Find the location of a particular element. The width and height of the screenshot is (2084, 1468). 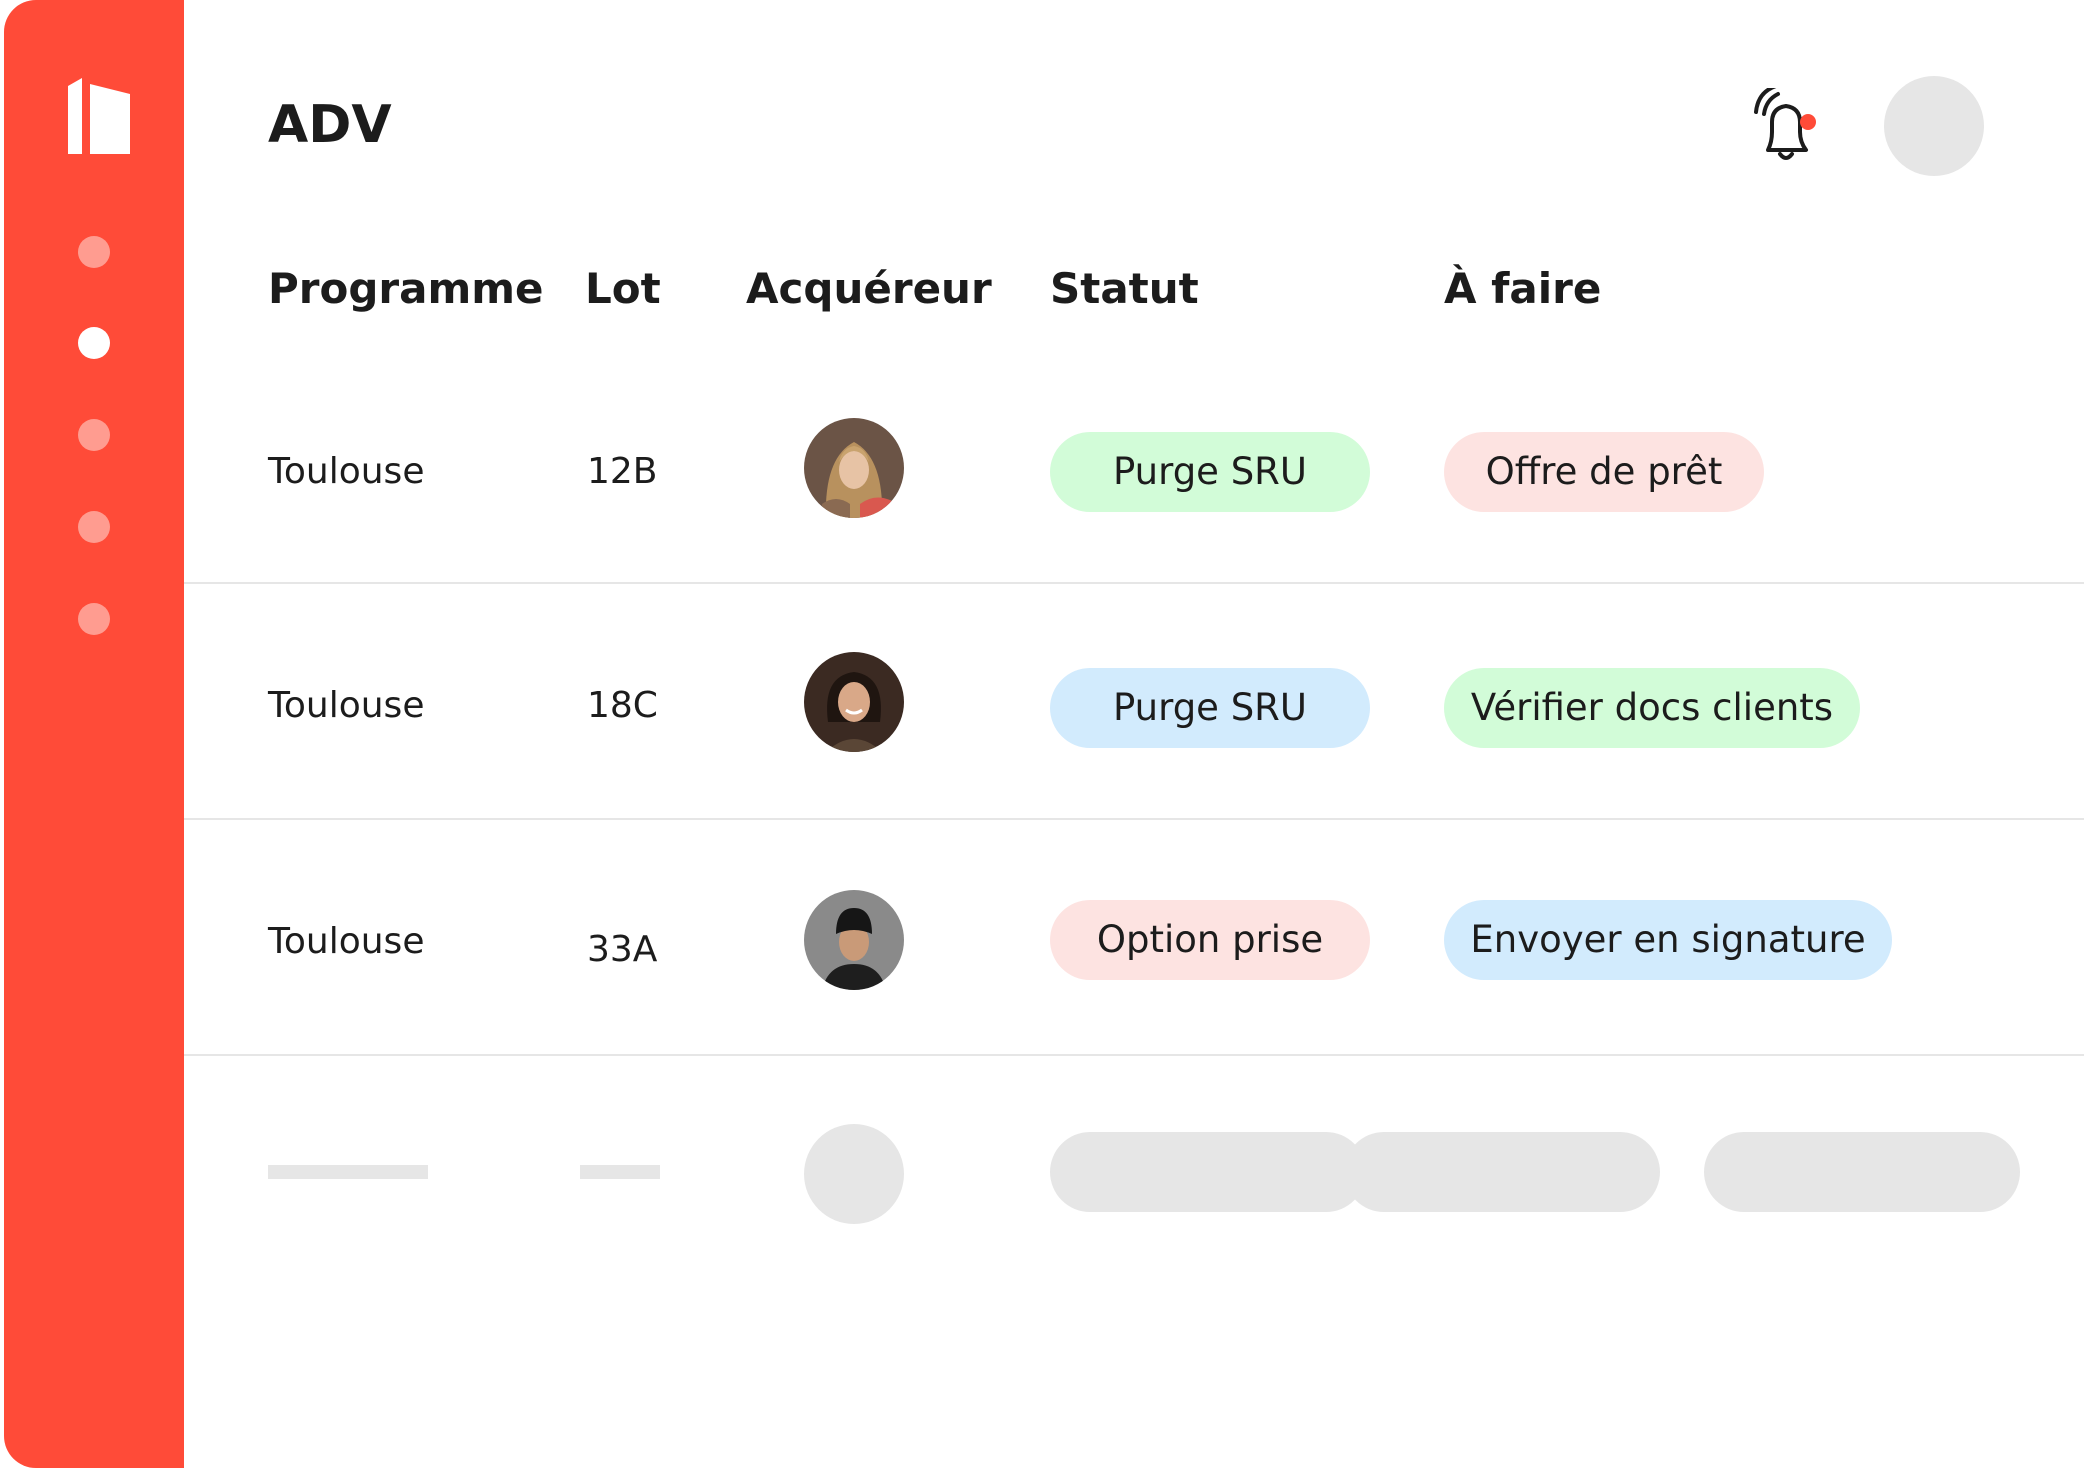

notification-badge is located at coordinates (1808, 122).